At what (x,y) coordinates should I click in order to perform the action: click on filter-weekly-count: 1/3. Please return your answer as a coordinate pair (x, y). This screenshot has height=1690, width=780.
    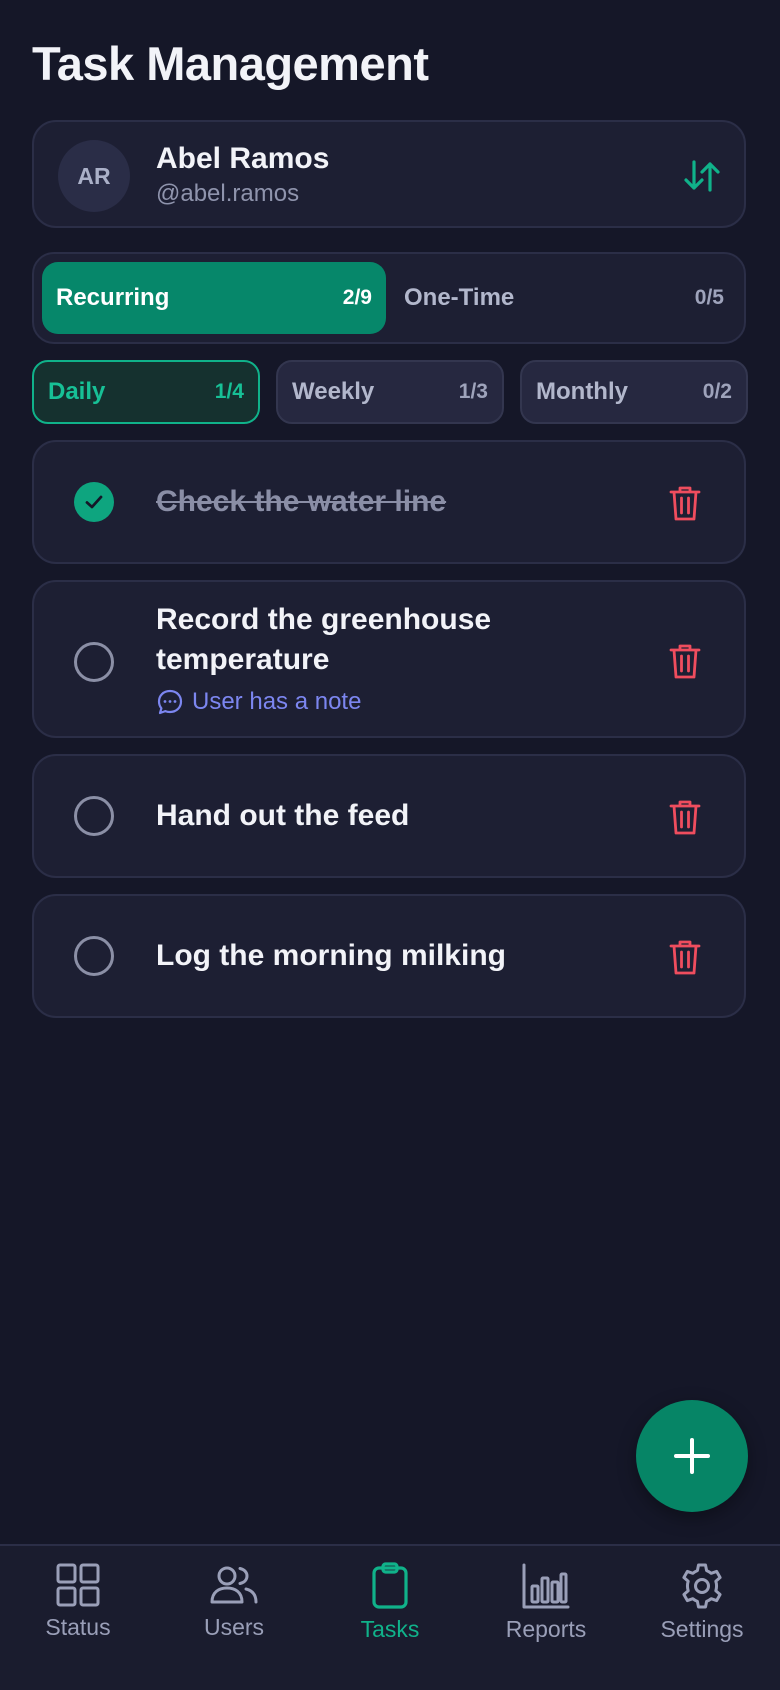
    Looking at the image, I should click on (473, 391).